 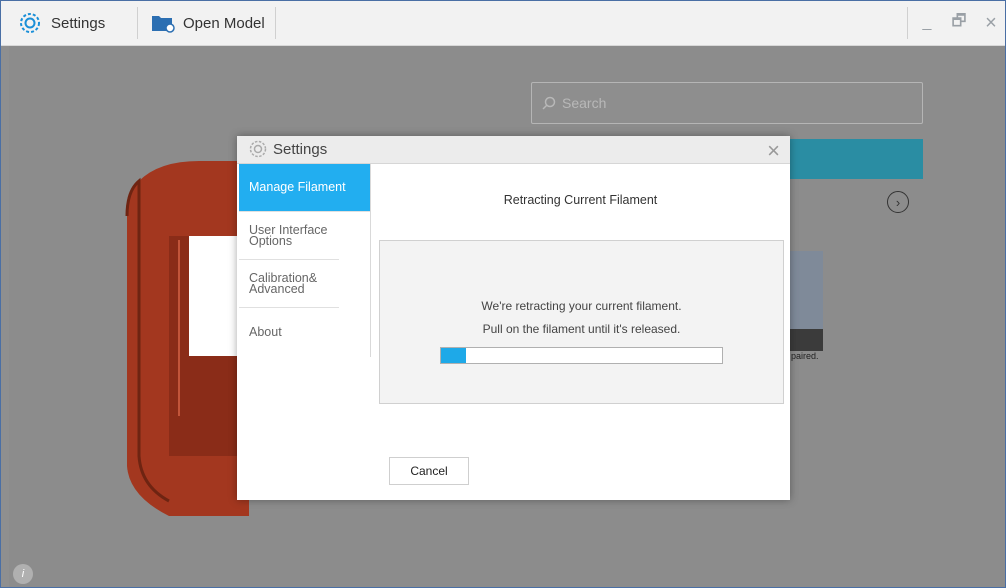 What do you see at coordinates (805, 356) in the screenshot?
I see `thumbnail-caption: paired.` at bounding box center [805, 356].